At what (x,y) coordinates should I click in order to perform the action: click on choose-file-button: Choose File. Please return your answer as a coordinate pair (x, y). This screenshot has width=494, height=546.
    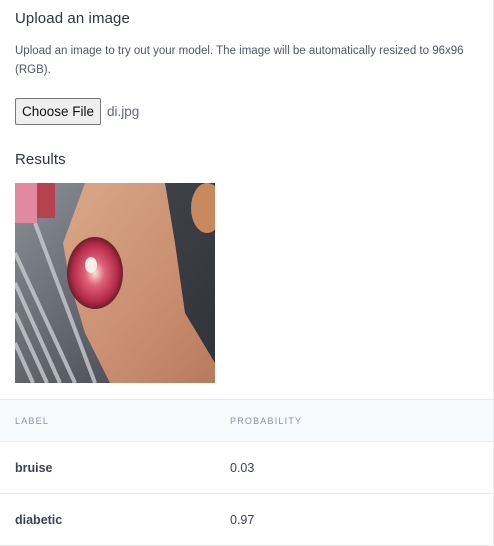
    Looking at the image, I should click on (58, 111).